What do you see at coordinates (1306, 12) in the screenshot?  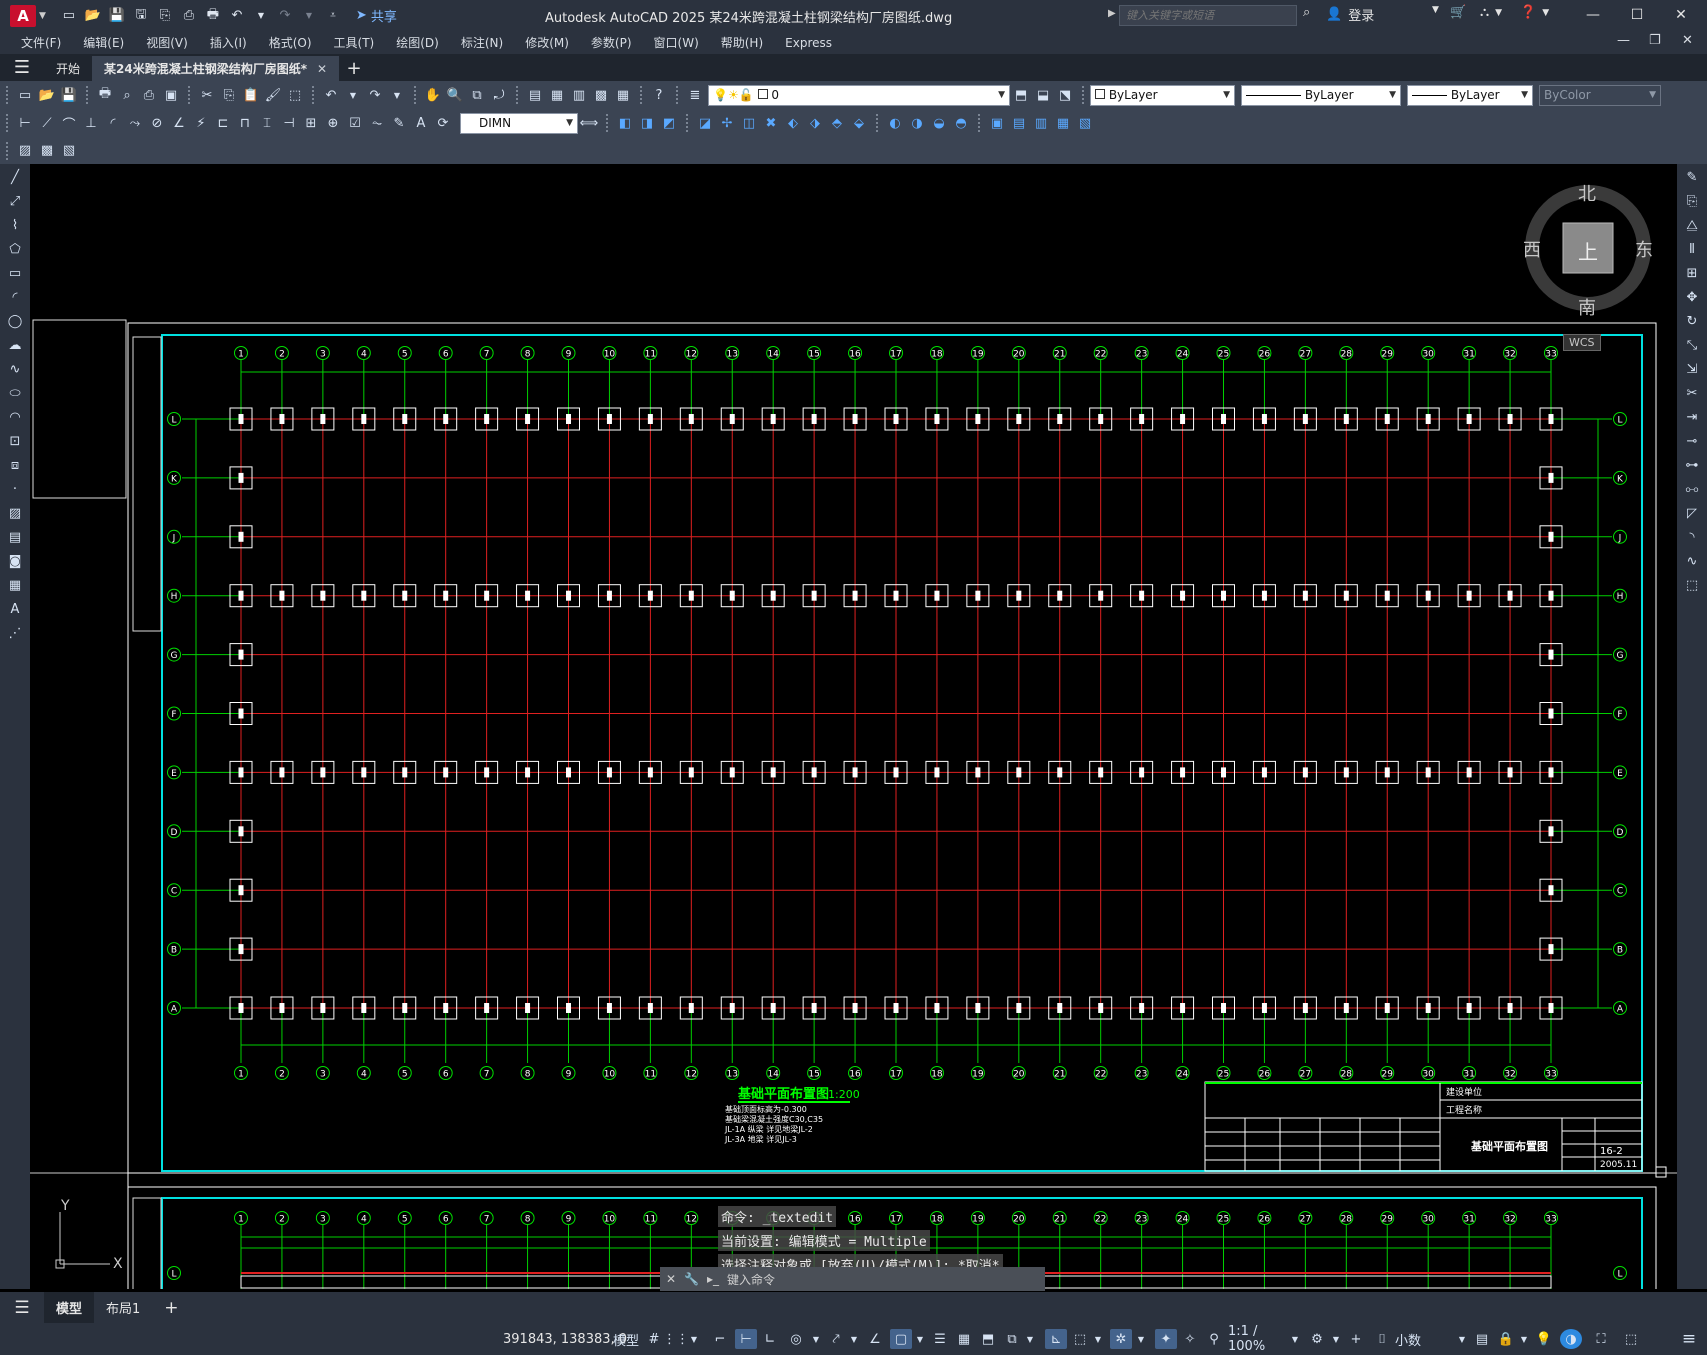 I see `search-icon: ⌕` at bounding box center [1306, 12].